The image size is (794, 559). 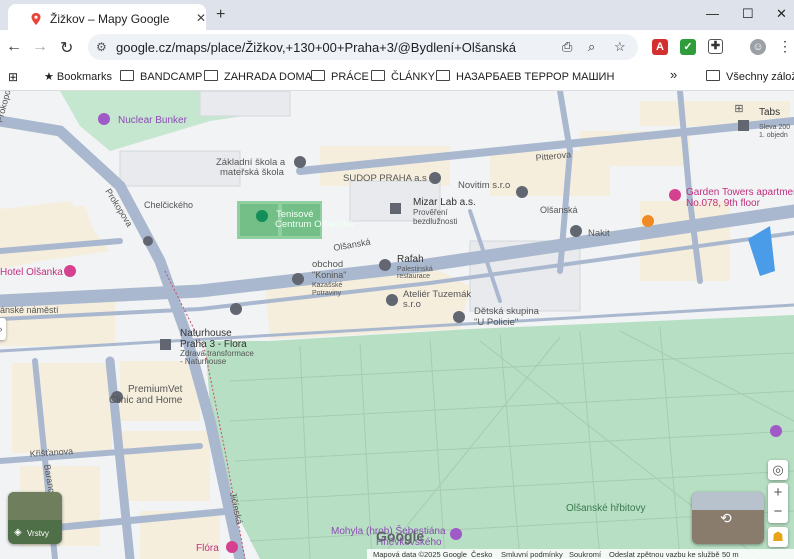 What do you see at coordinates (3, 329) in the screenshot?
I see `collapse-panel-button: ›` at bounding box center [3, 329].